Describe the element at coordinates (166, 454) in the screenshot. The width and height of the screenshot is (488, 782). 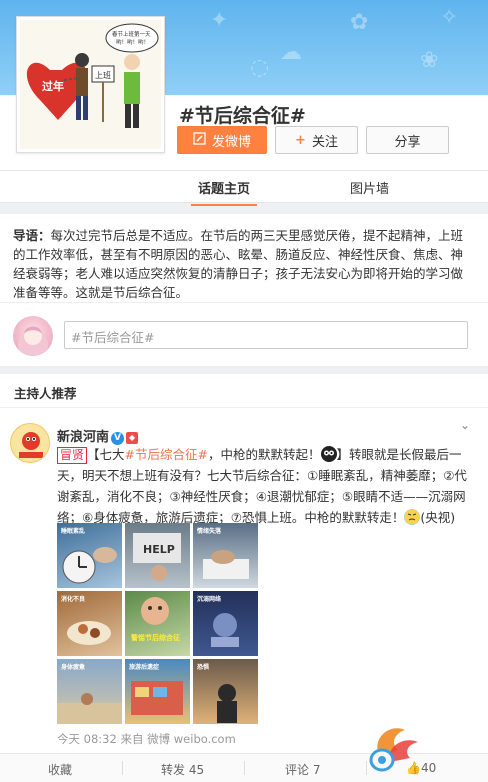
I see `topic-link: #节后综合征#` at that location.